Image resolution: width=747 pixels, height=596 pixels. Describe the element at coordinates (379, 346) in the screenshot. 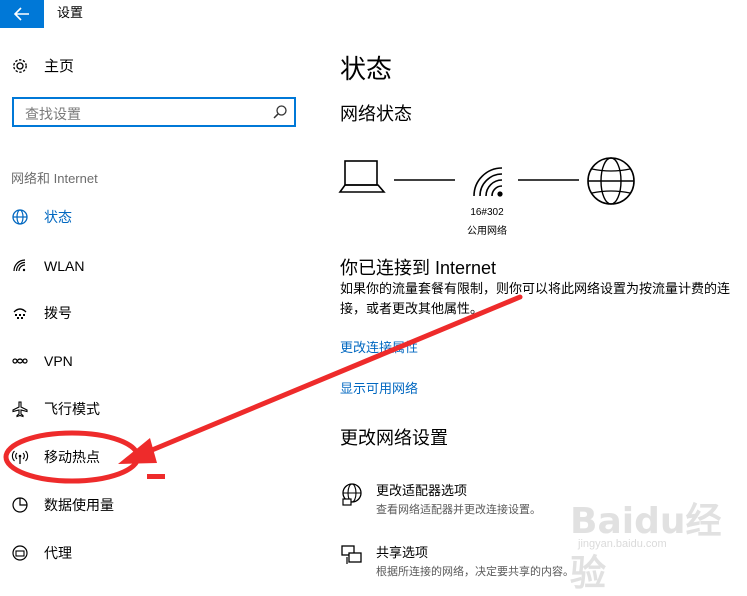

I see `change-connection-properties-link: 更改连接属性` at that location.